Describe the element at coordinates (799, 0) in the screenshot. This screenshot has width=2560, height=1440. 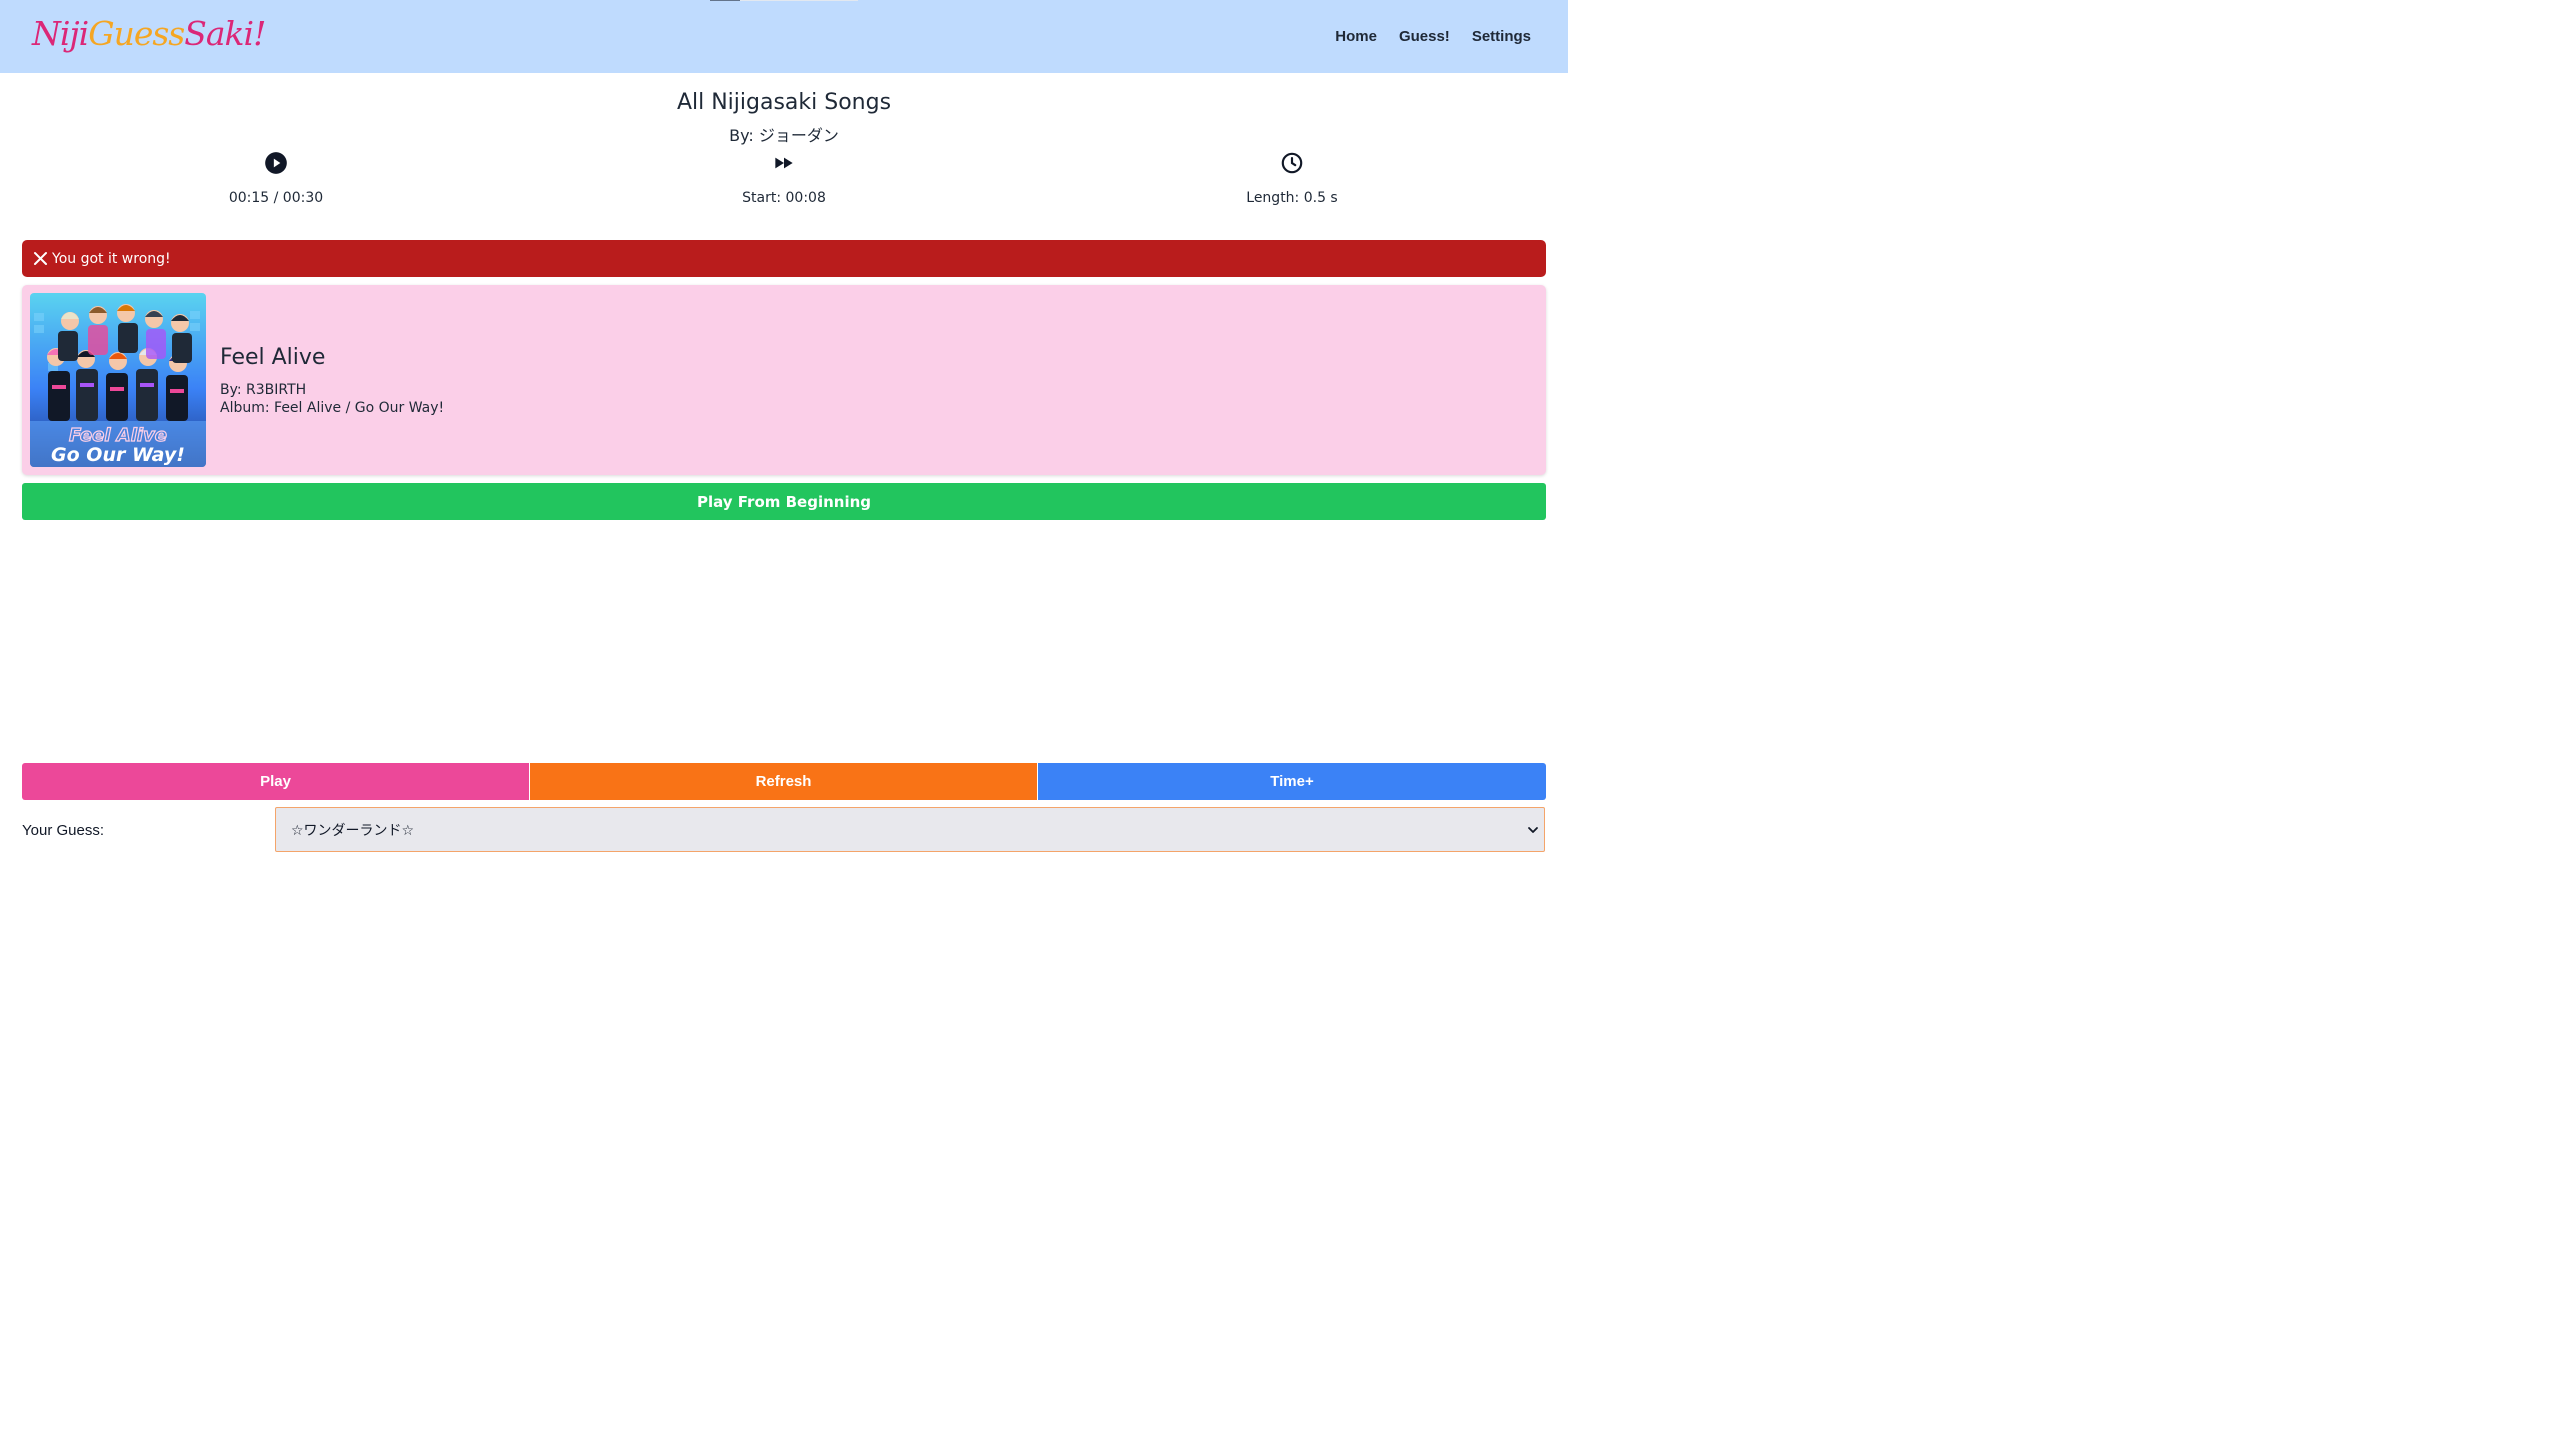
I see `page-indicator-track` at that location.